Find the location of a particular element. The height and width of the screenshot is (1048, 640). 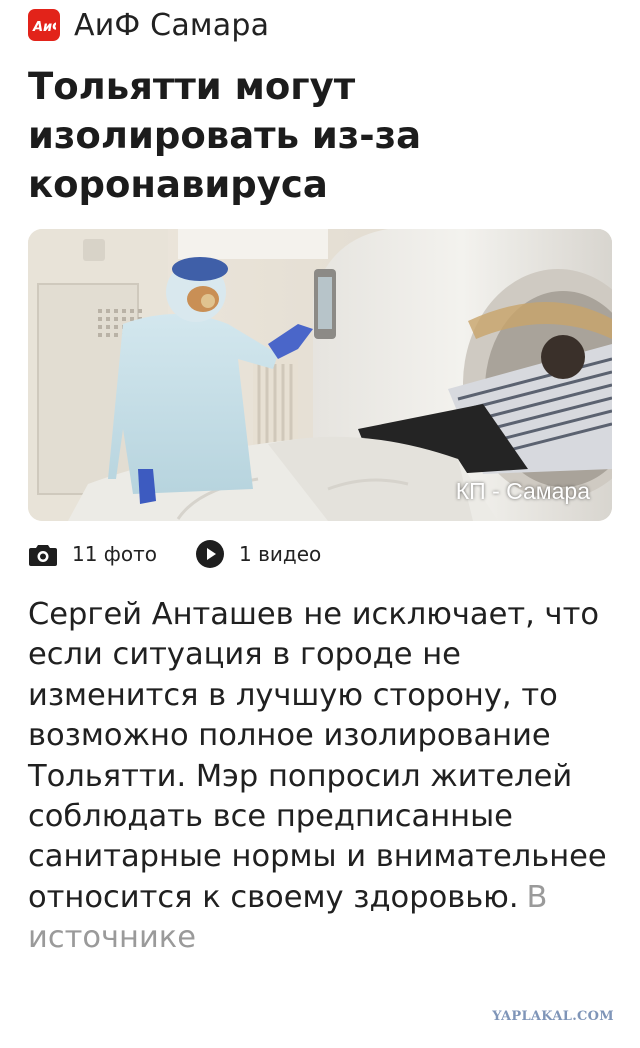

photo-credit: КП - Самара is located at coordinates (522, 491).